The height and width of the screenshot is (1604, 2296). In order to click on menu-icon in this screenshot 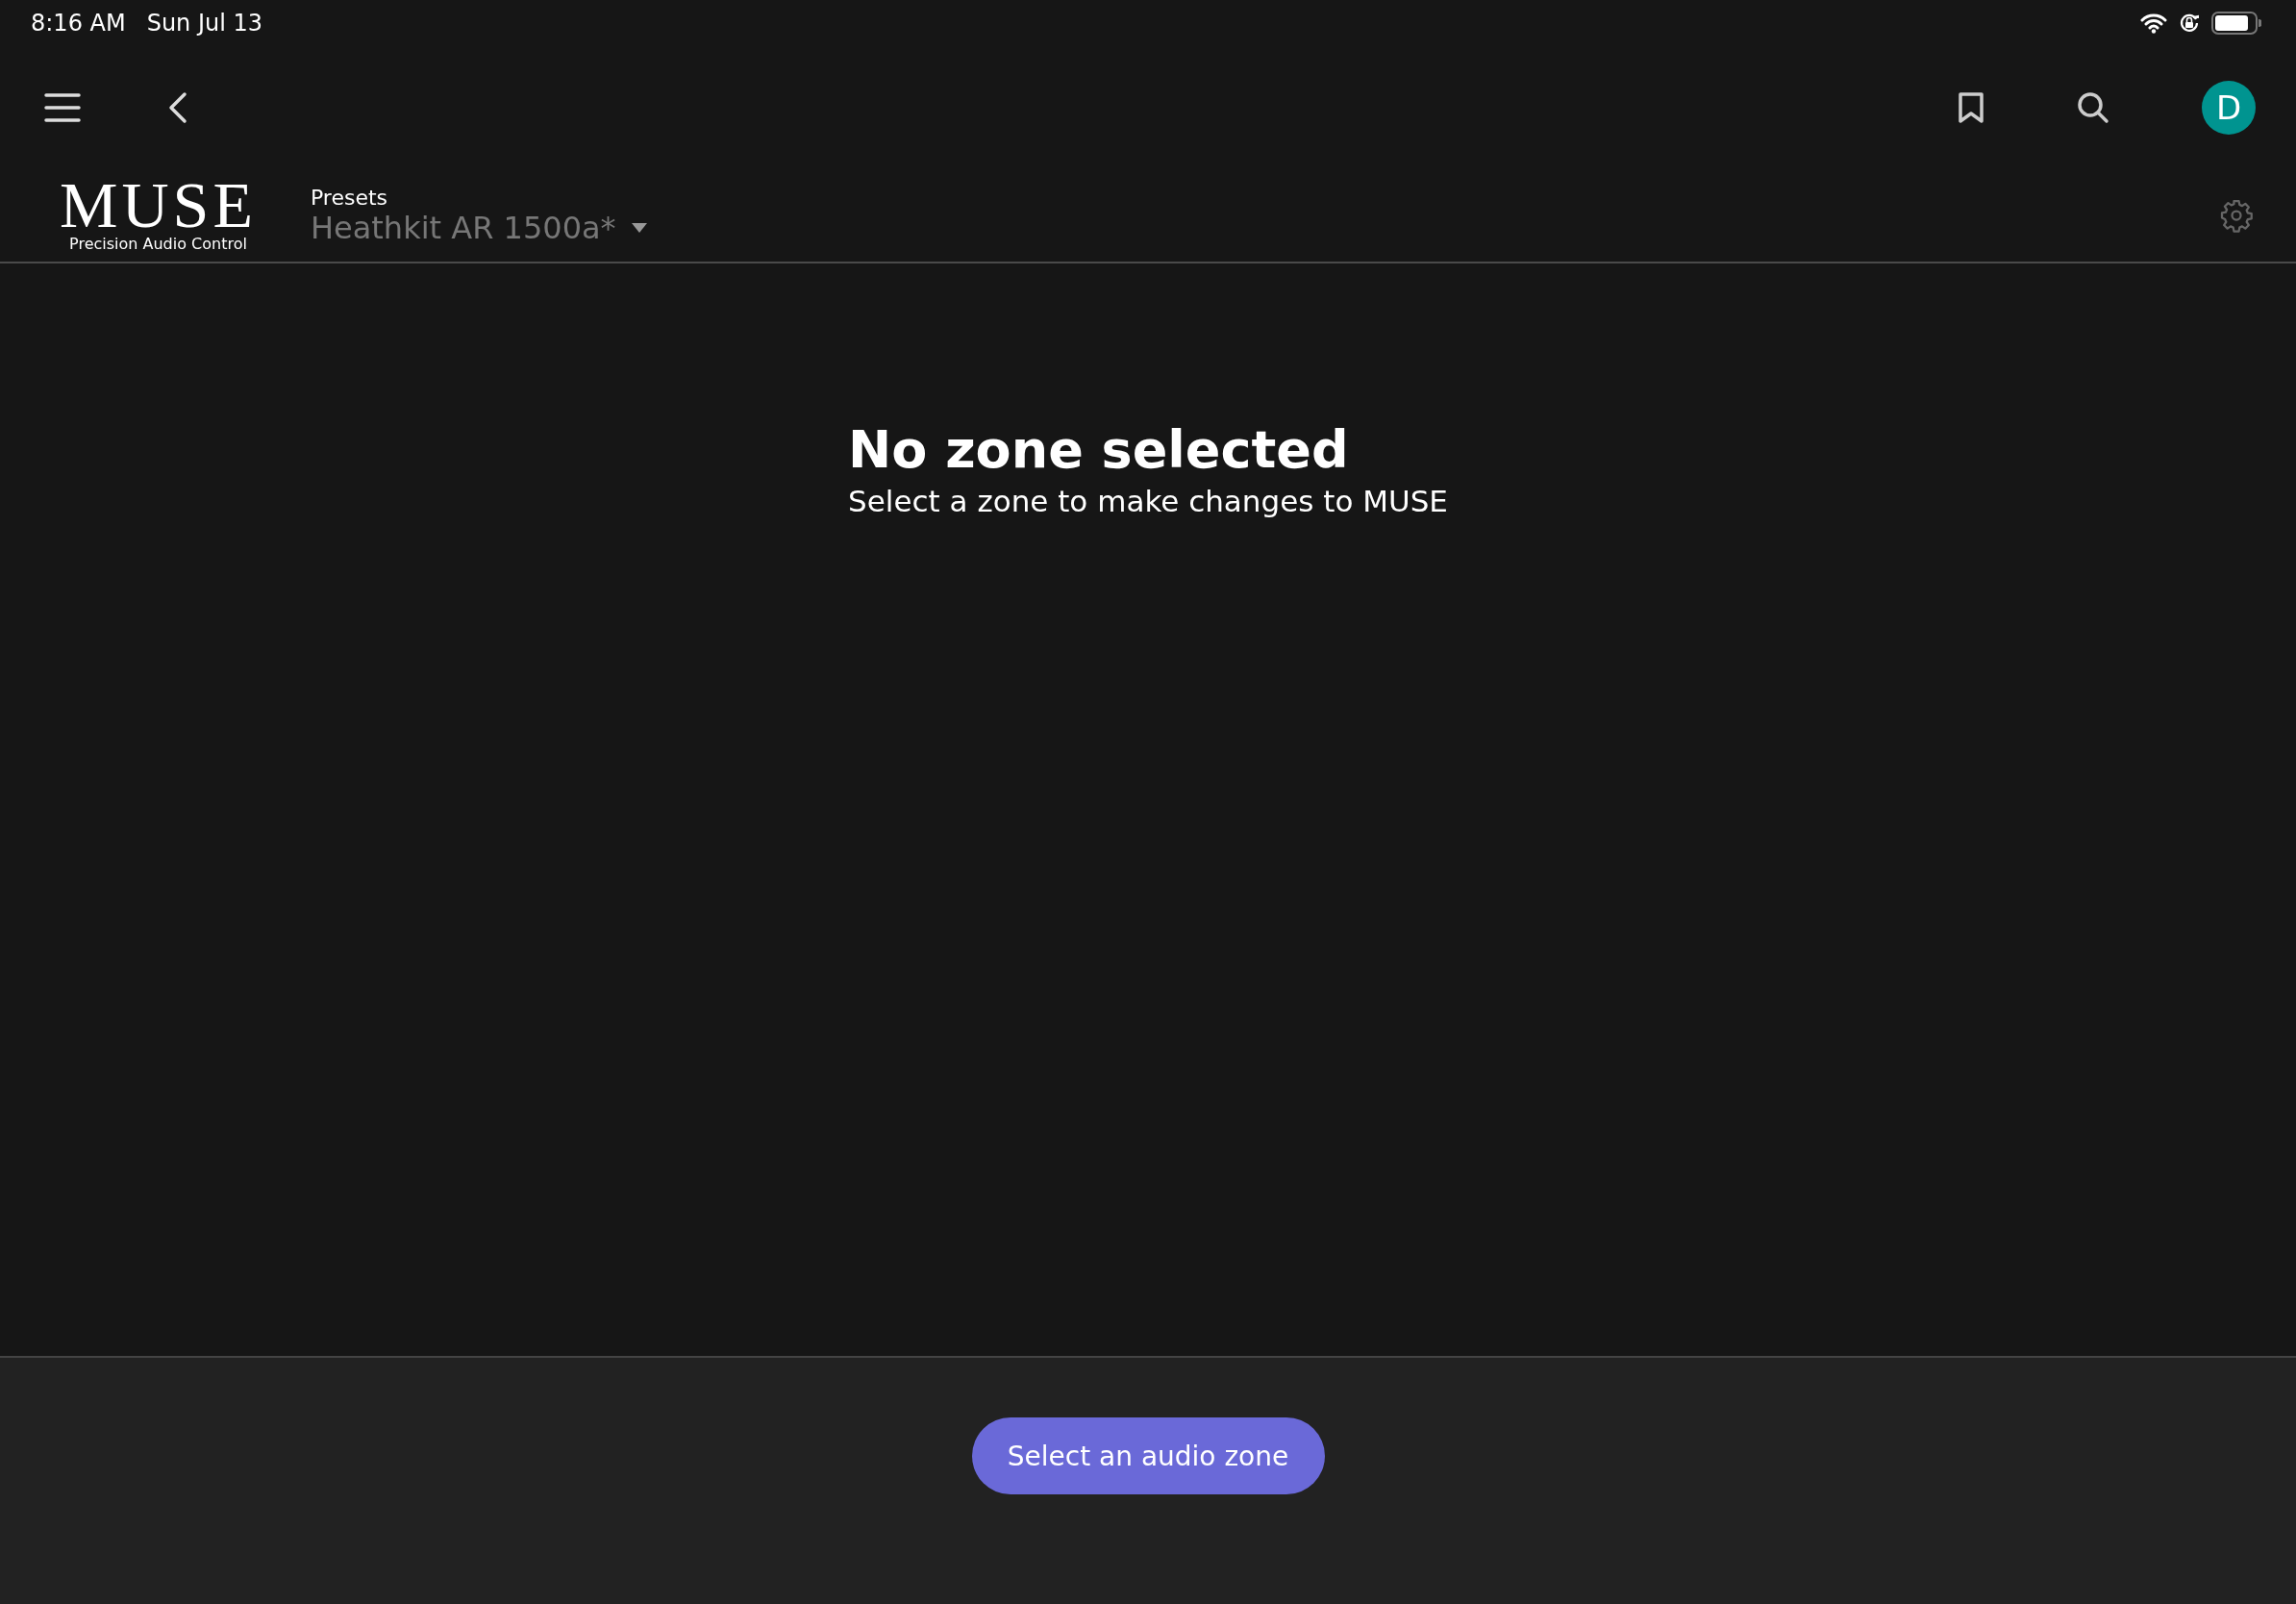, I will do `click(62, 107)`.